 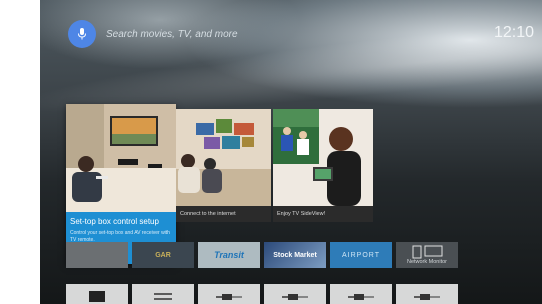 What do you see at coordinates (223, 157) in the screenshot?
I see `internet-photo` at bounding box center [223, 157].